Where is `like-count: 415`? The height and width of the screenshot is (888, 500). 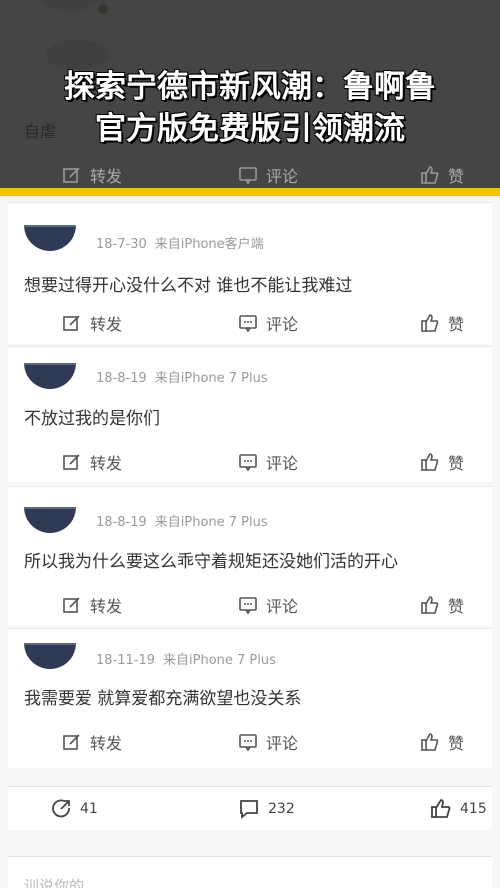
like-count: 415 is located at coordinates (473, 809).